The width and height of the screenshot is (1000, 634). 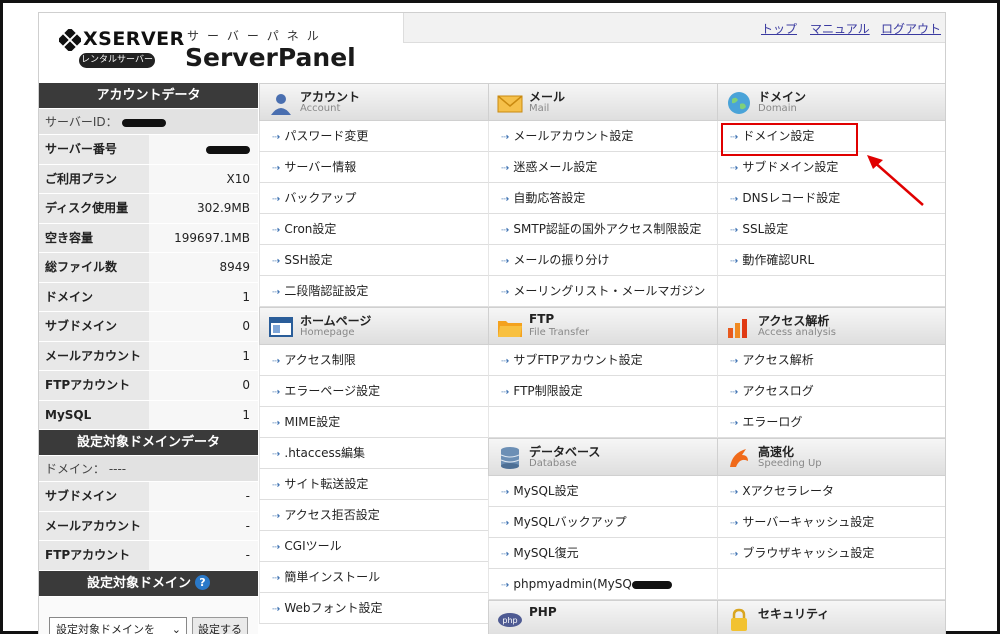 I want to click on section-homepage-header: ホームページ Homepage, so click(x=374, y=326).